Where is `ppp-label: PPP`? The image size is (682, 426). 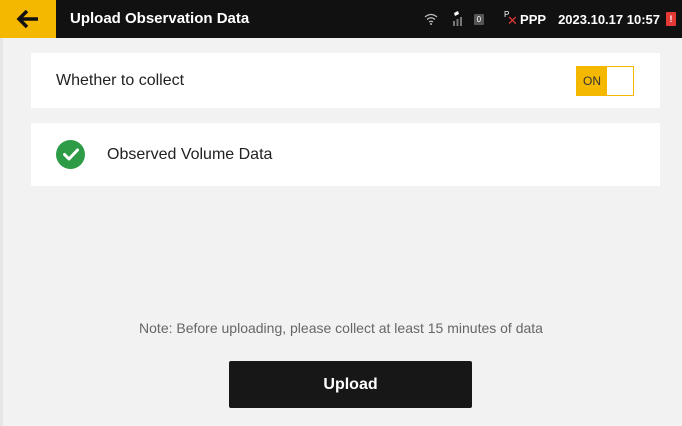 ppp-label: PPP is located at coordinates (533, 19).